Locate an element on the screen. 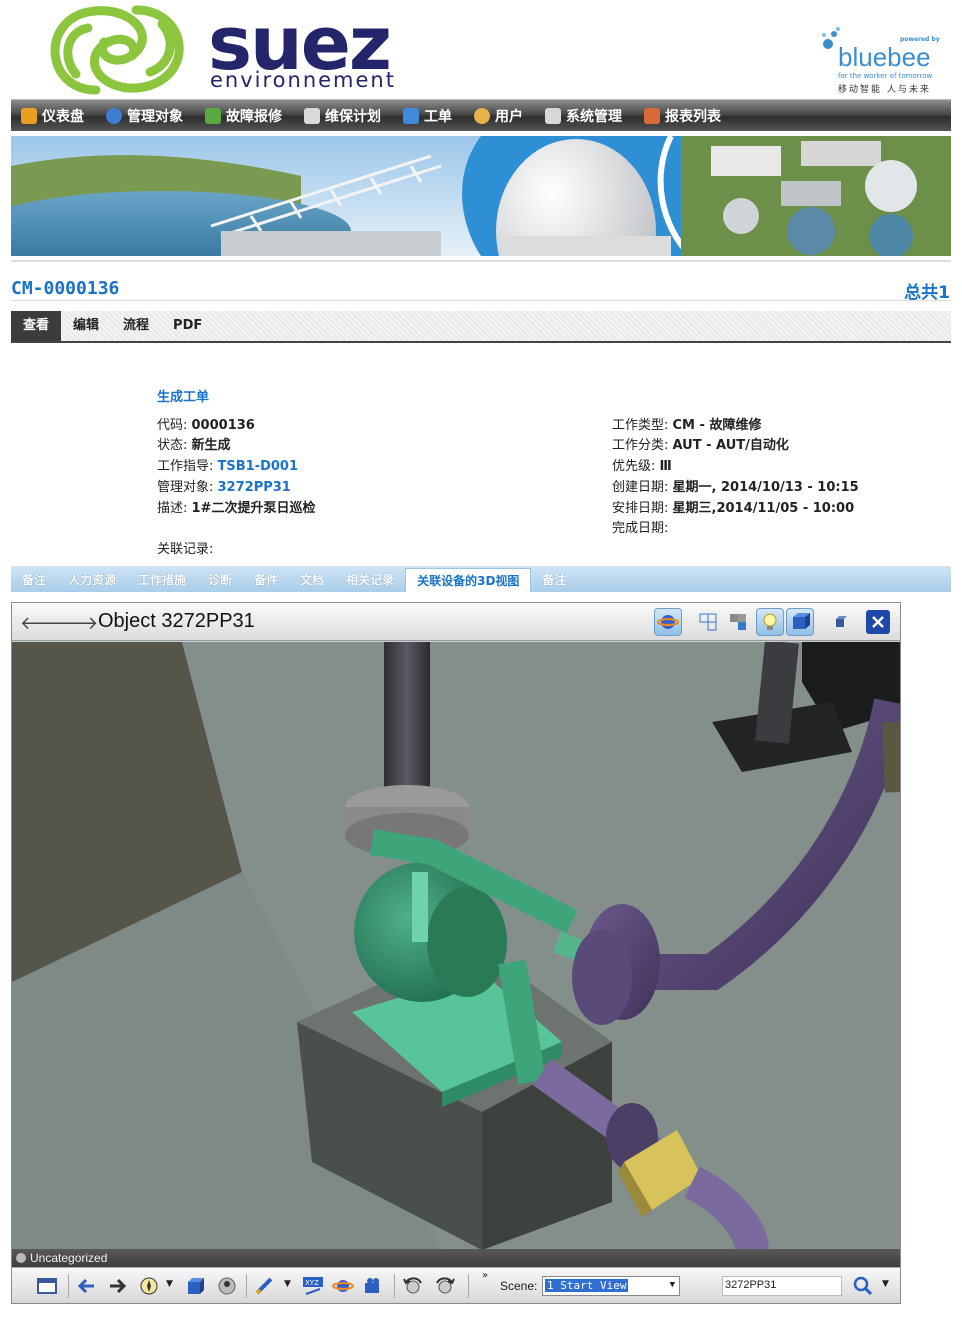 The image size is (962, 1324). field-work-category: 工作分类: AUT - AUT/自动化 is located at coordinates (700, 443).